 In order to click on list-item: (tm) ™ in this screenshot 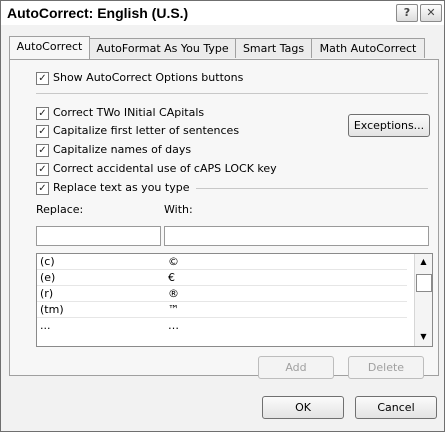, I will do `click(222, 310)`.